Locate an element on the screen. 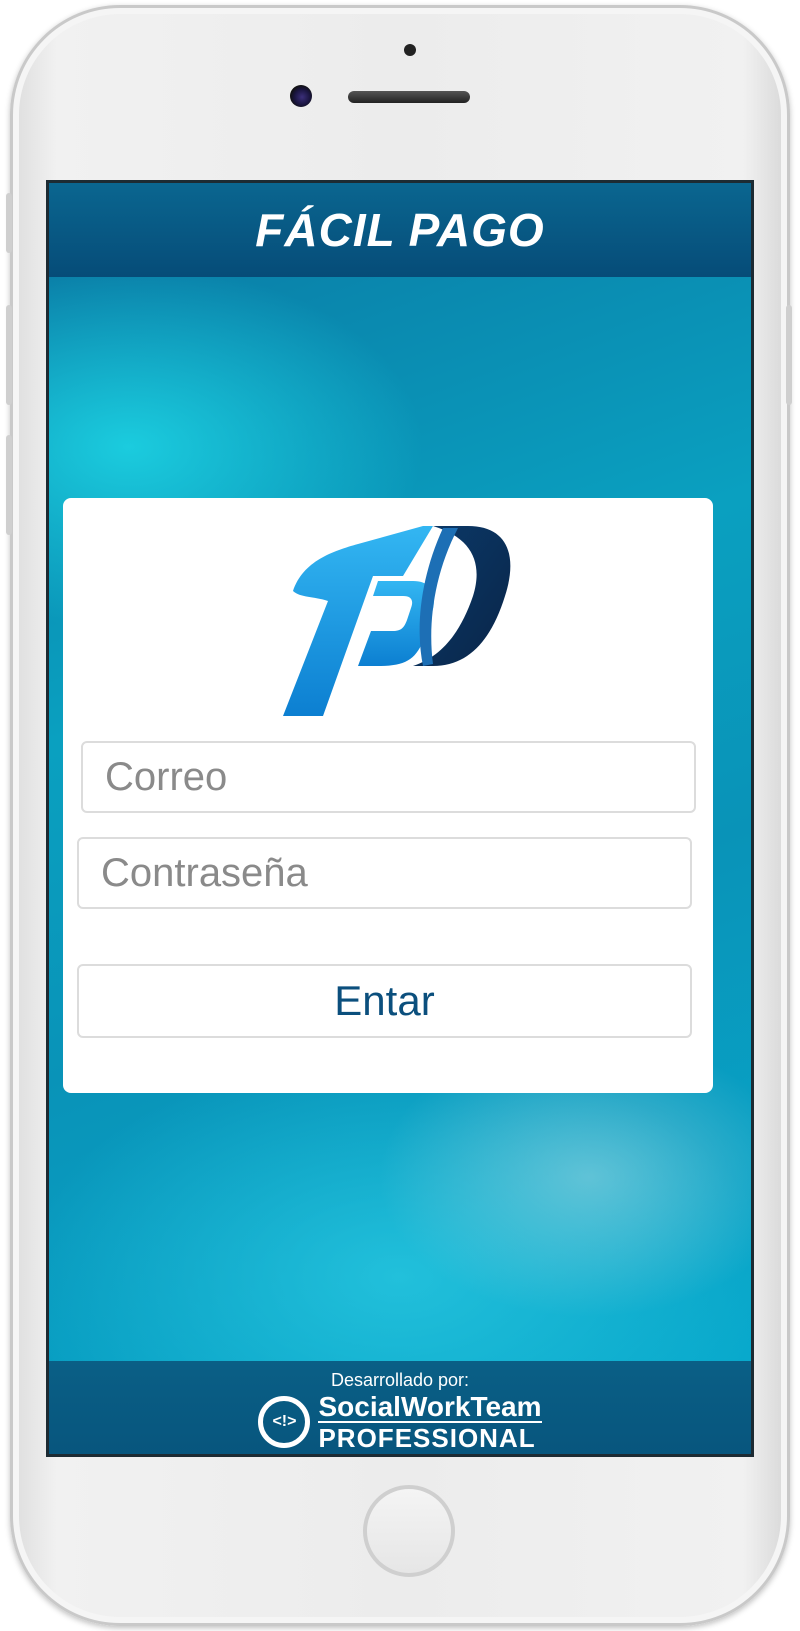  earpiece-speaker is located at coordinates (409, 97).